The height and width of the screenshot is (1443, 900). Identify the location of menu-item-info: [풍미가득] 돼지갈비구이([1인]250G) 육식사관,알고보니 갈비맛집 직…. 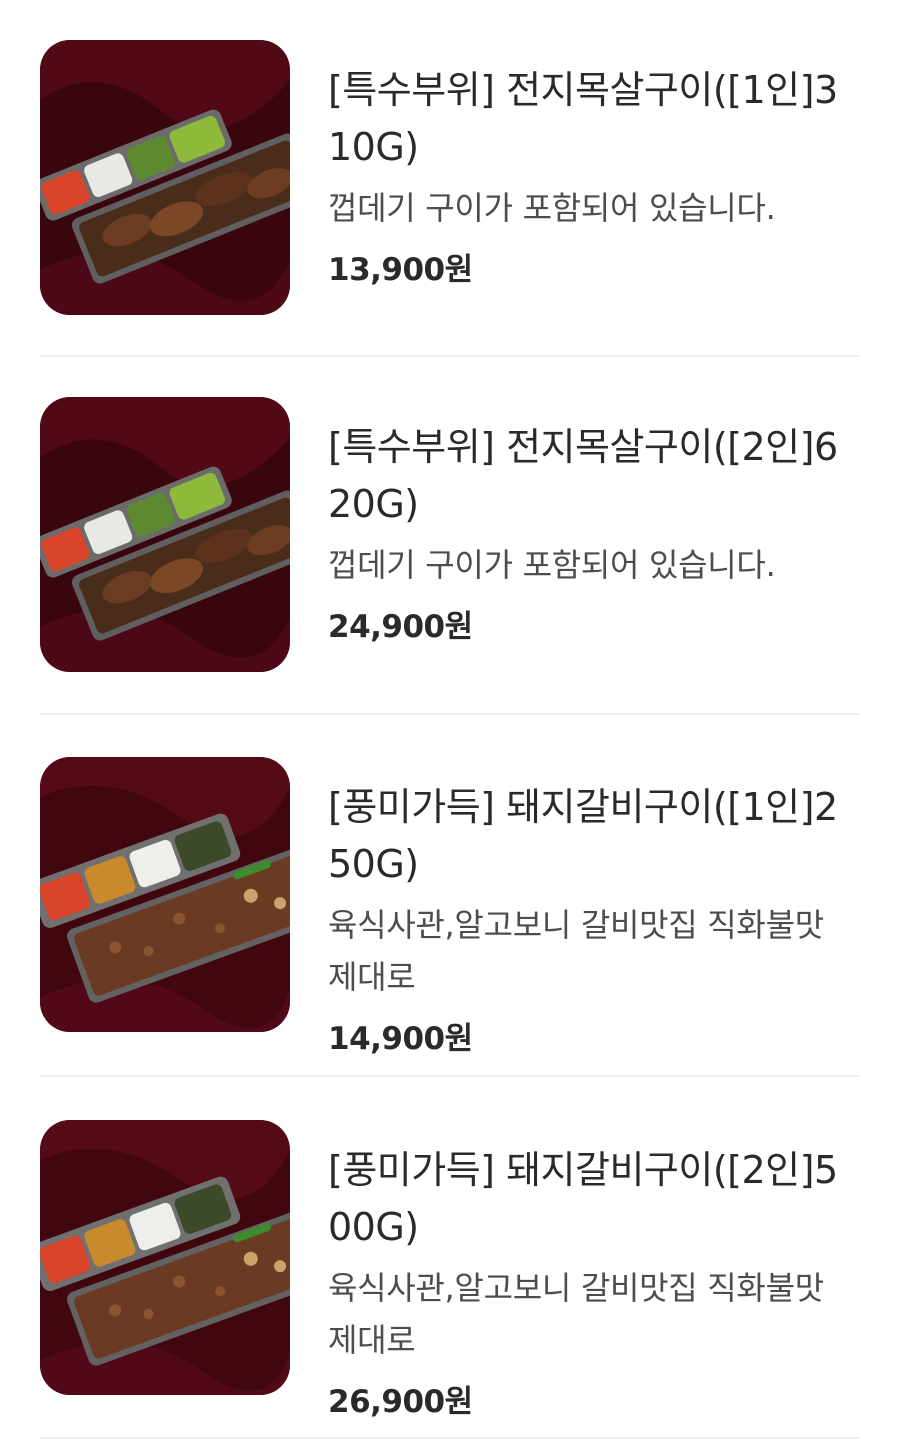
(594, 918).